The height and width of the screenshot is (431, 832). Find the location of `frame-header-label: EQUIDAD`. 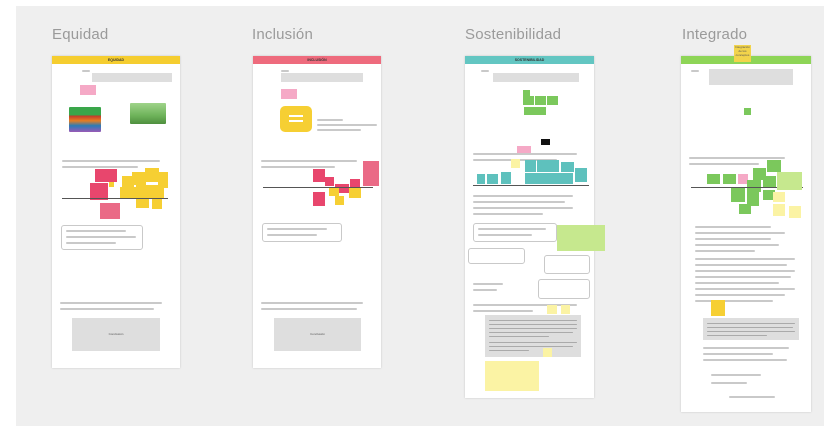

frame-header-label: EQUIDAD is located at coordinates (116, 60).